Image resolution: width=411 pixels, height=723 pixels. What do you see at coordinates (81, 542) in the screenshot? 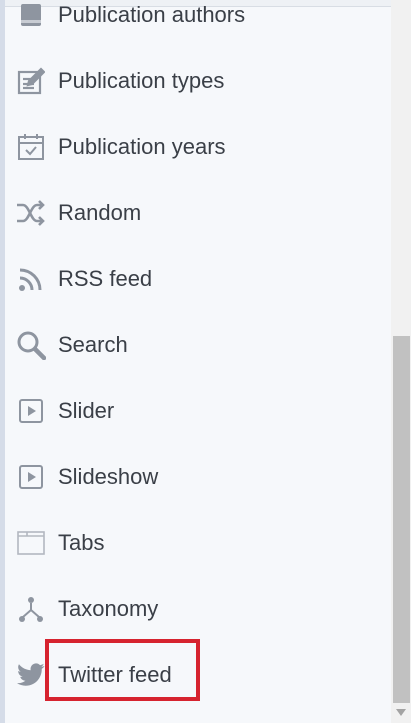
I see `menu-item-label: Tabs` at bounding box center [81, 542].